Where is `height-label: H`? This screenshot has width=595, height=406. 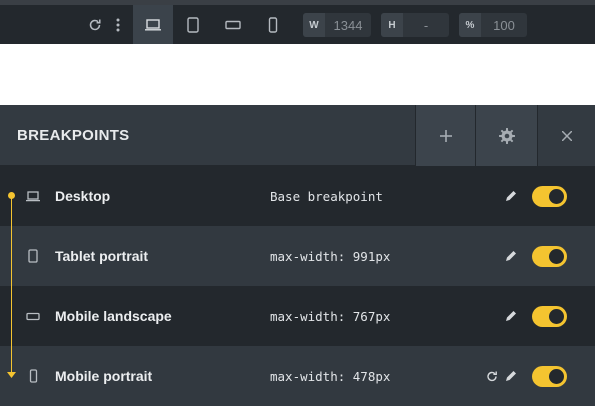
height-label: H is located at coordinates (392, 25).